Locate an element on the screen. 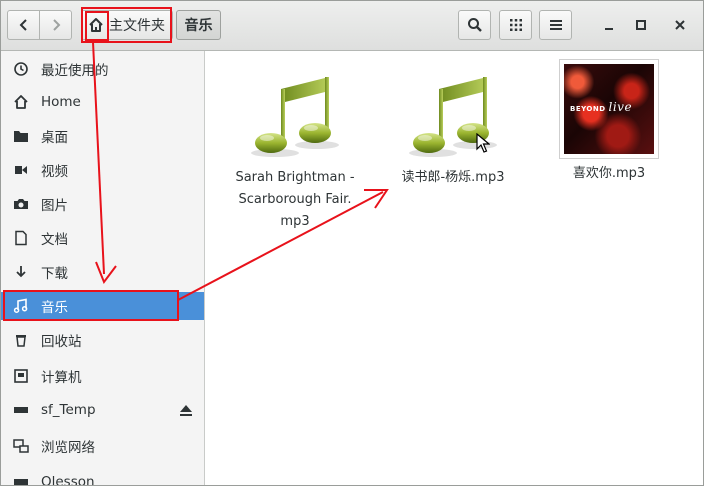 Image resolution: width=704 pixels, height=486 pixels. document-icon is located at coordinates (21, 238).